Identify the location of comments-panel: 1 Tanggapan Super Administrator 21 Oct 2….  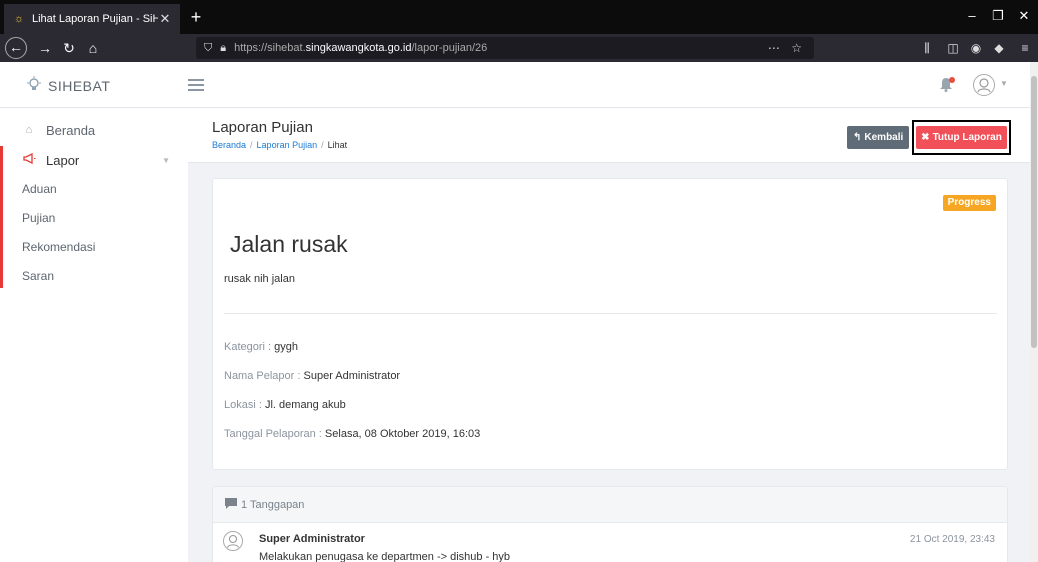
(610, 524).